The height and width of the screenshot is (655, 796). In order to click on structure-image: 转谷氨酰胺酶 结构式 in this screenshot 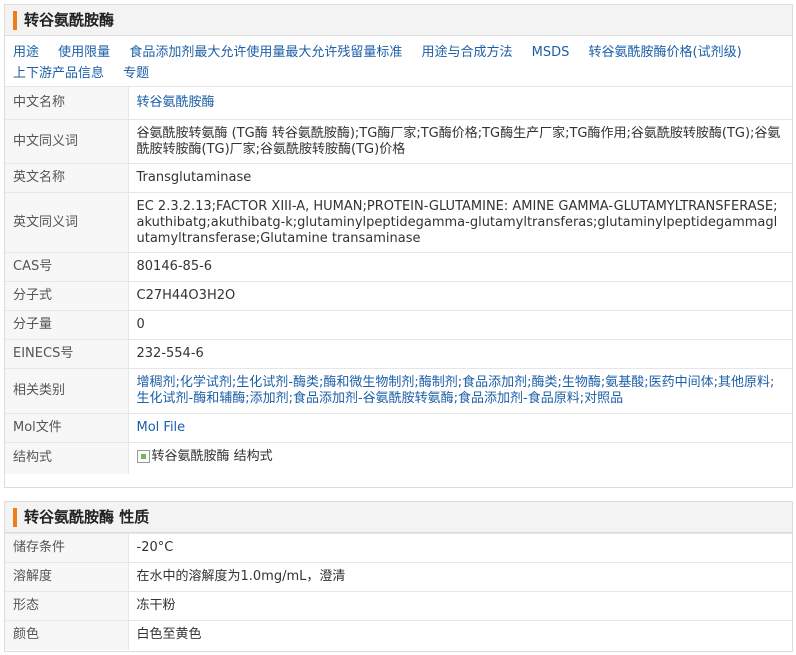, I will do `click(204, 456)`.